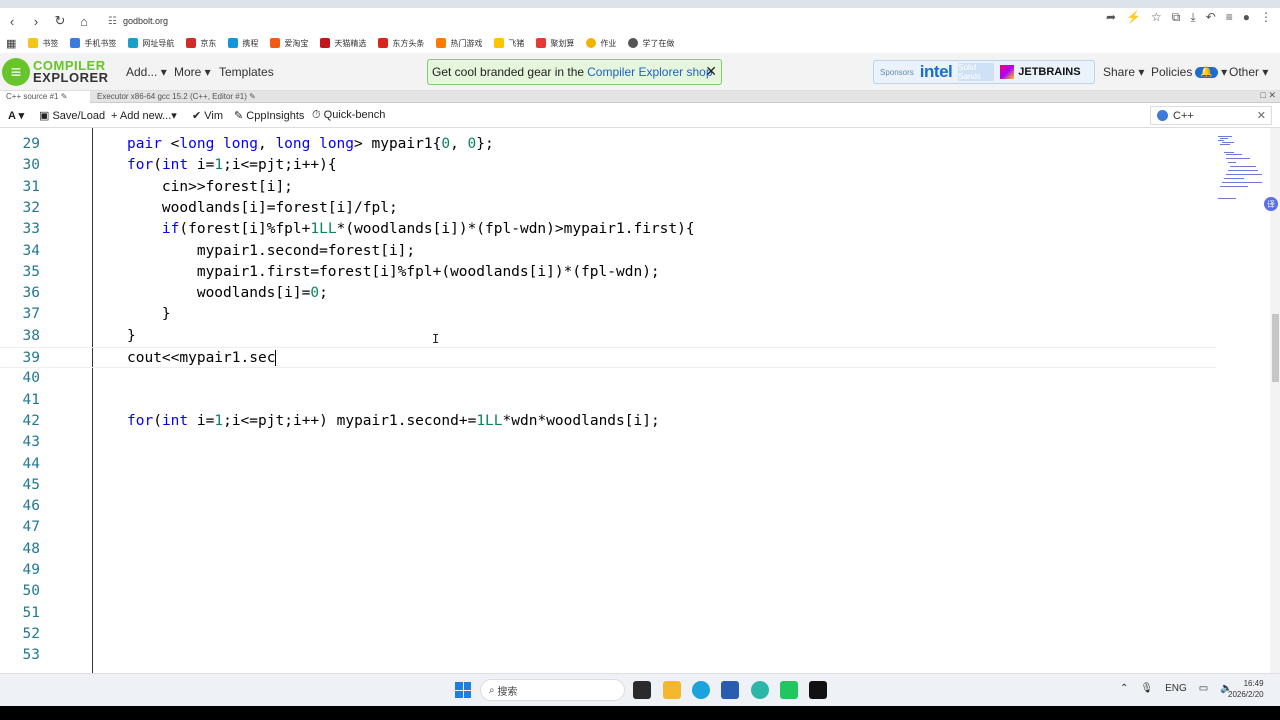 The width and height of the screenshot is (1280, 720). I want to click on bookmark-item: 东方头条, so click(401, 43).